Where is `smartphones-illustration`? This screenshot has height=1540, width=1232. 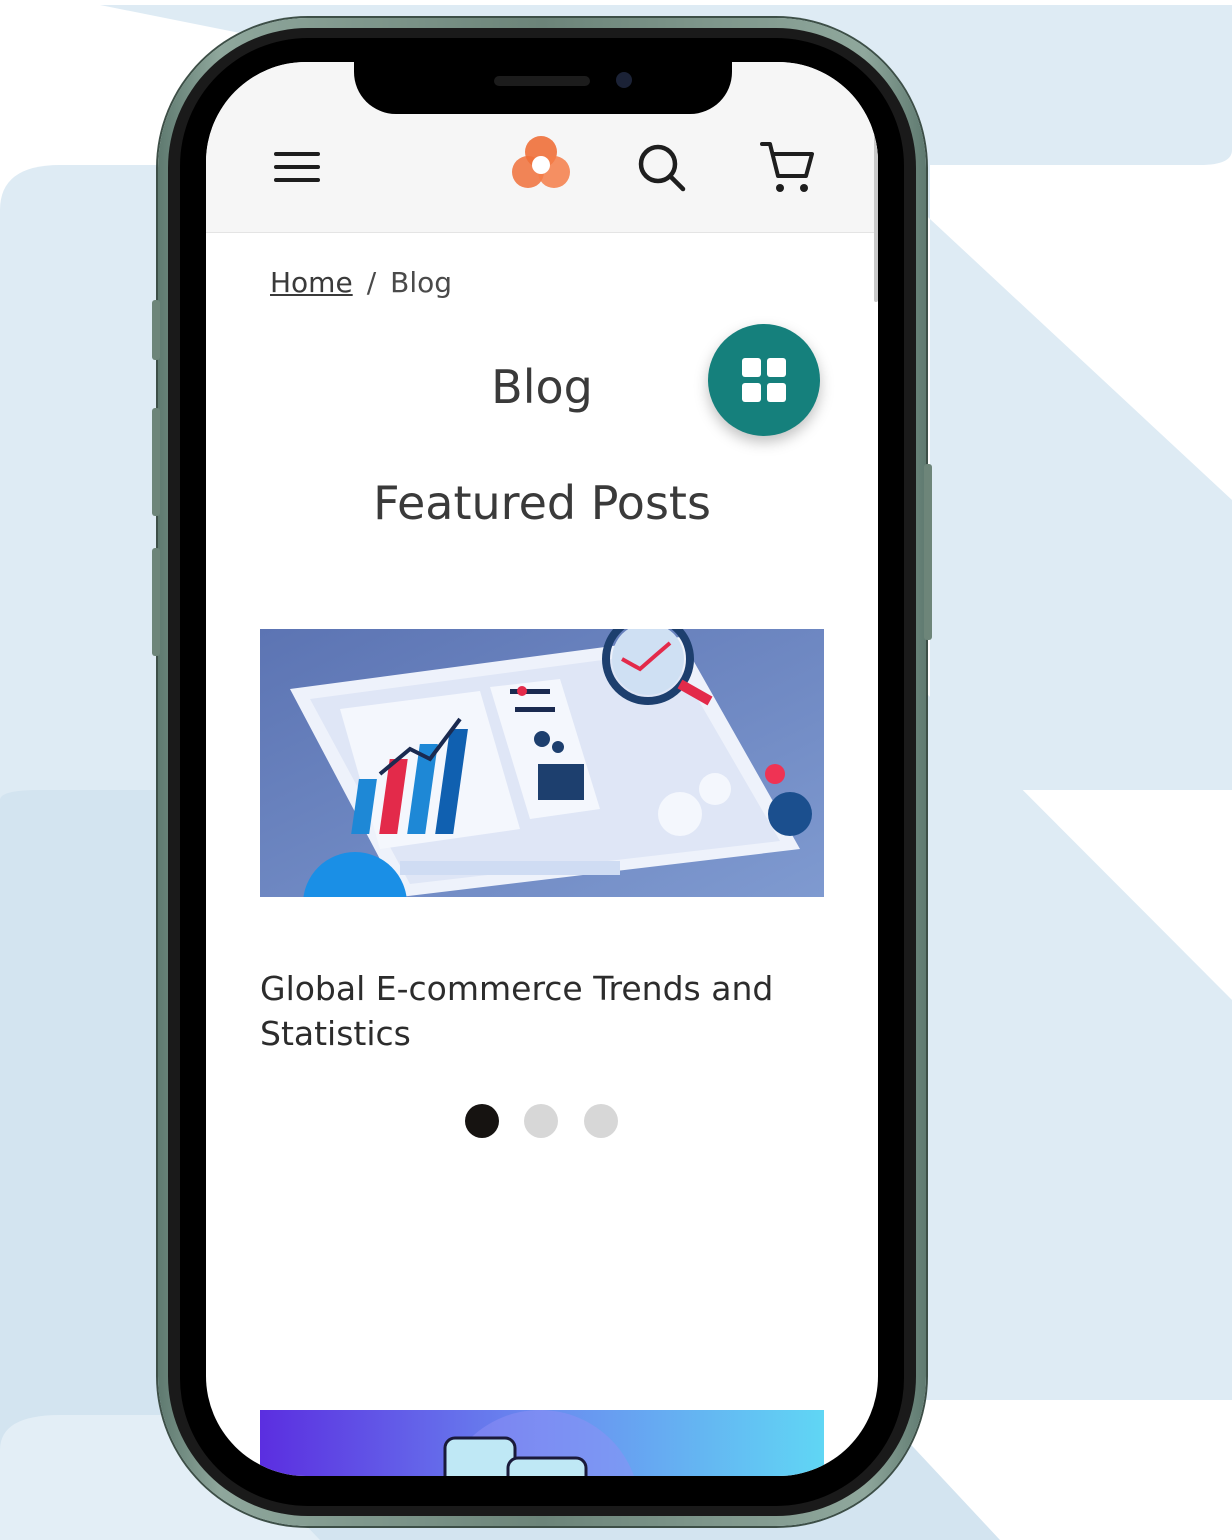
smartphones-illustration is located at coordinates (542, 1443).